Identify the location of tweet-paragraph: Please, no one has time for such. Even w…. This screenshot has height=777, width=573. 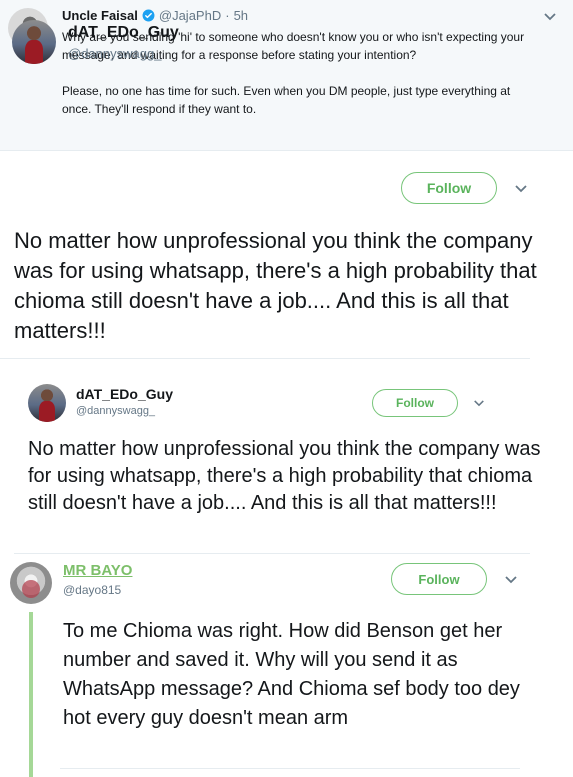
(286, 100).